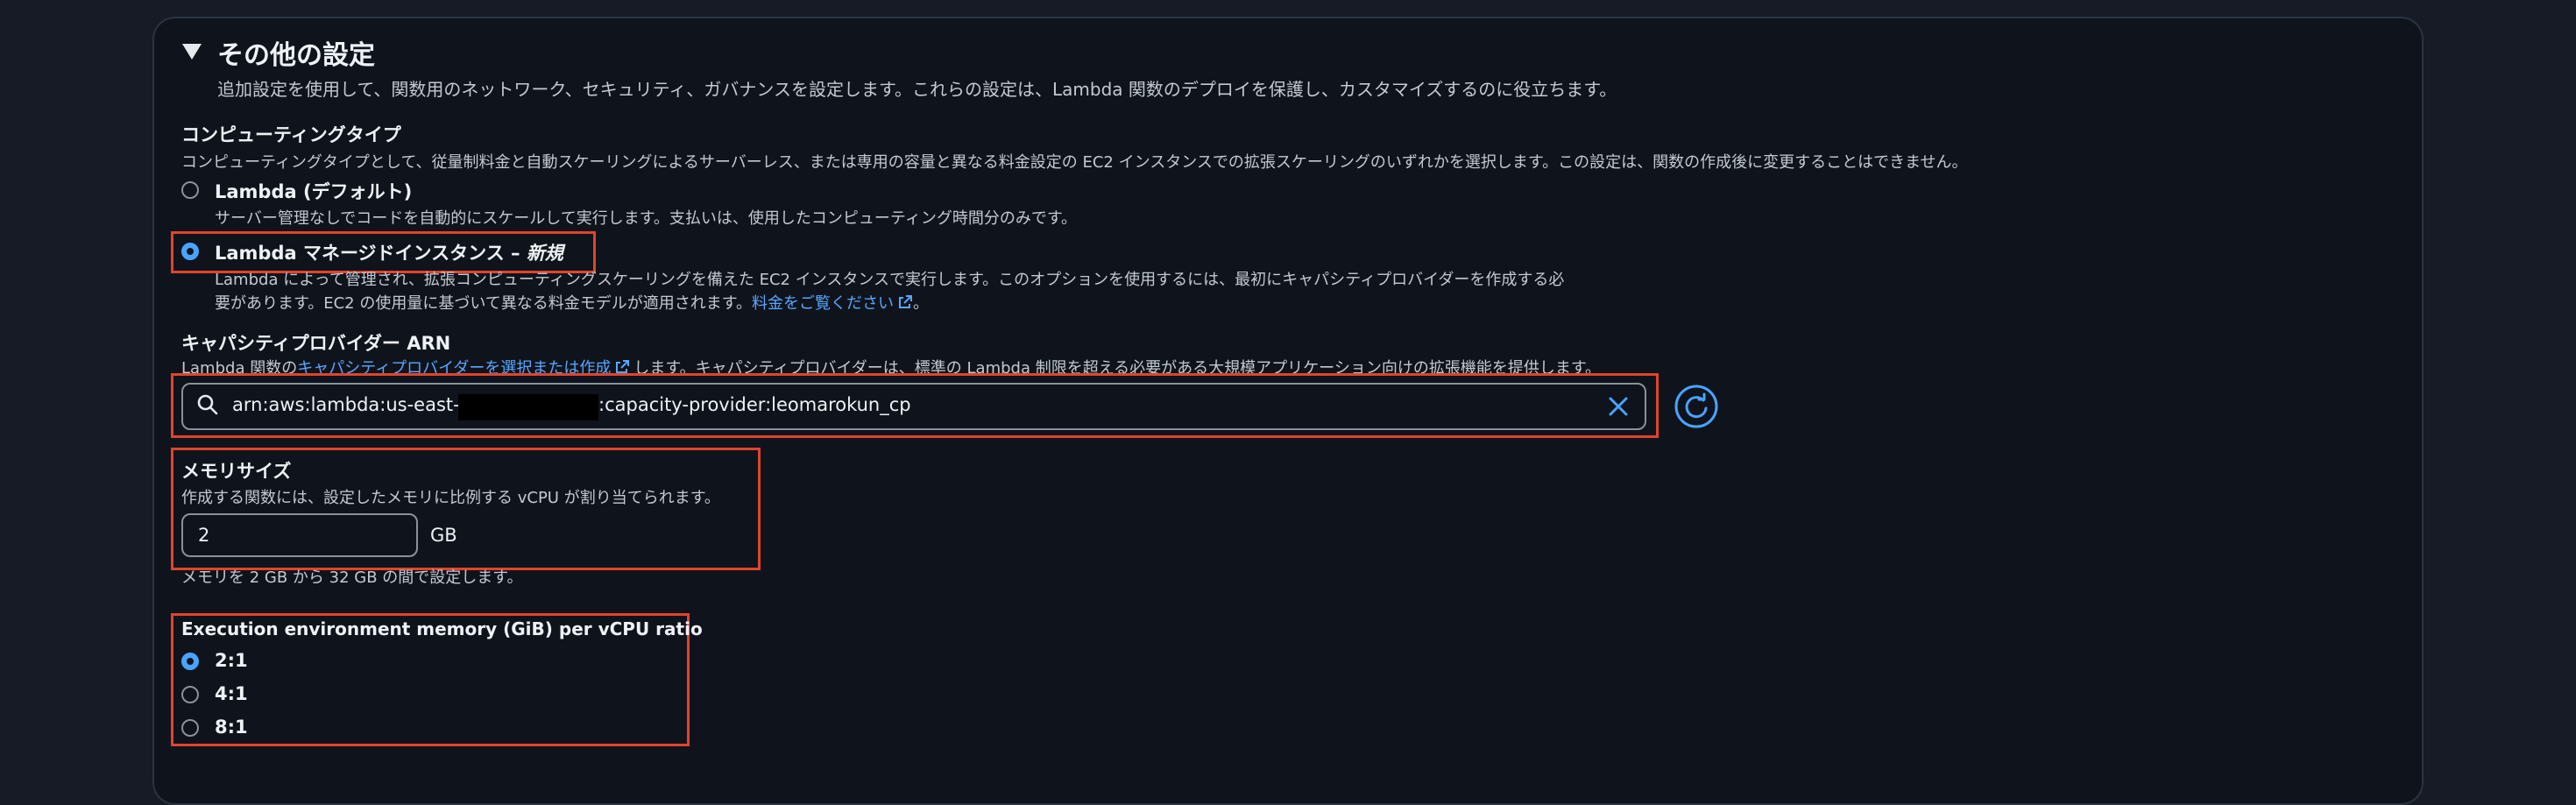 The height and width of the screenshot is (805, 2576). I want to click on pricing-link: 料金をご覧ください, so click(823, 303).